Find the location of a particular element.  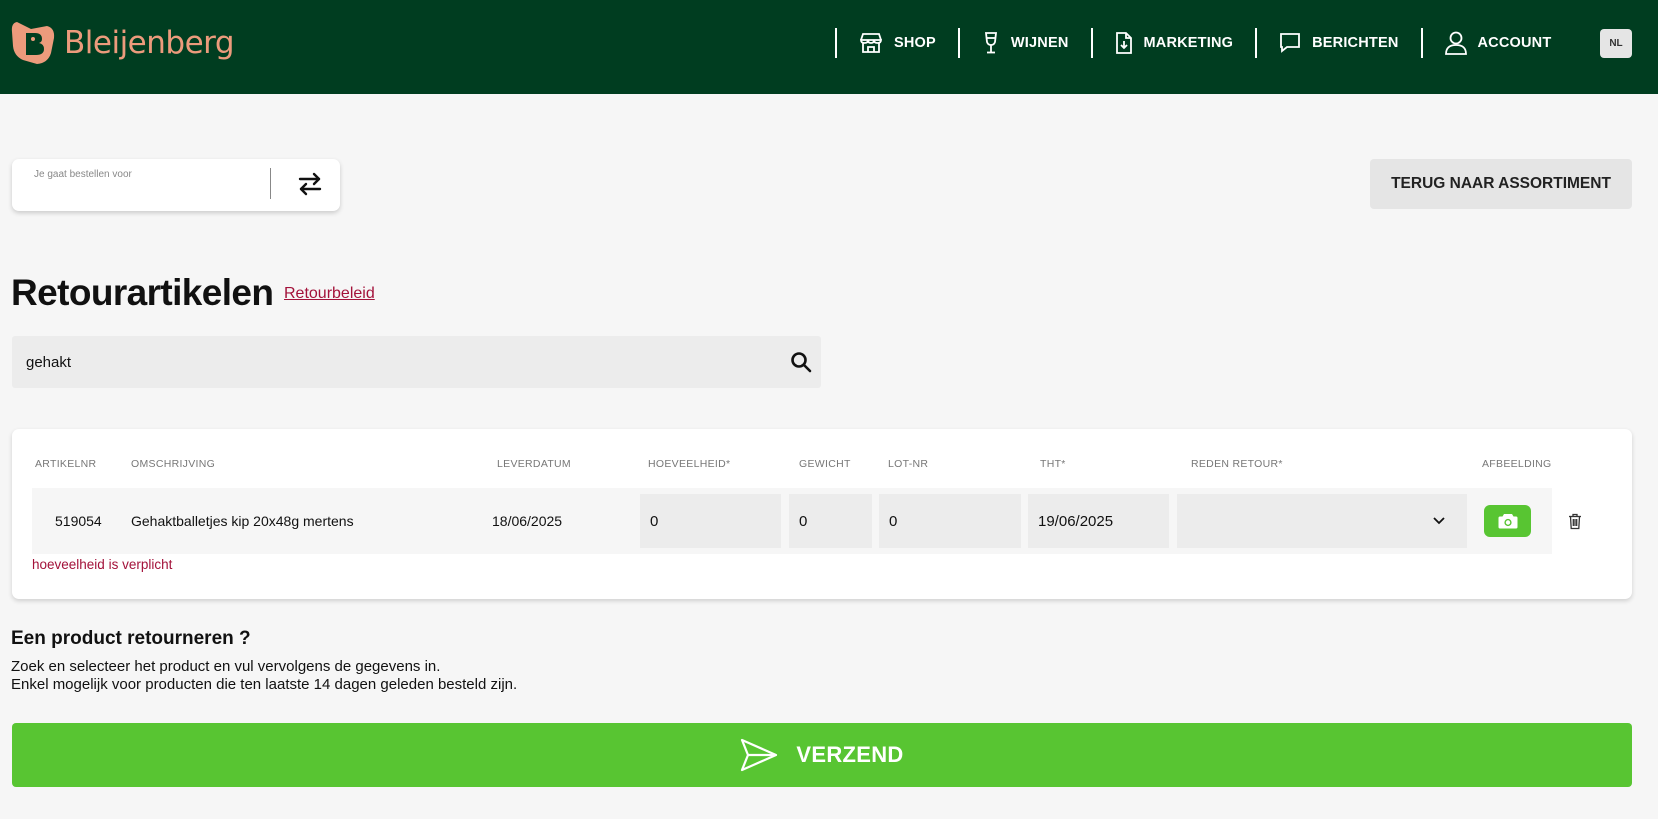

nav-item-marketing: MARKETING is located at coordinates (1174, 43).